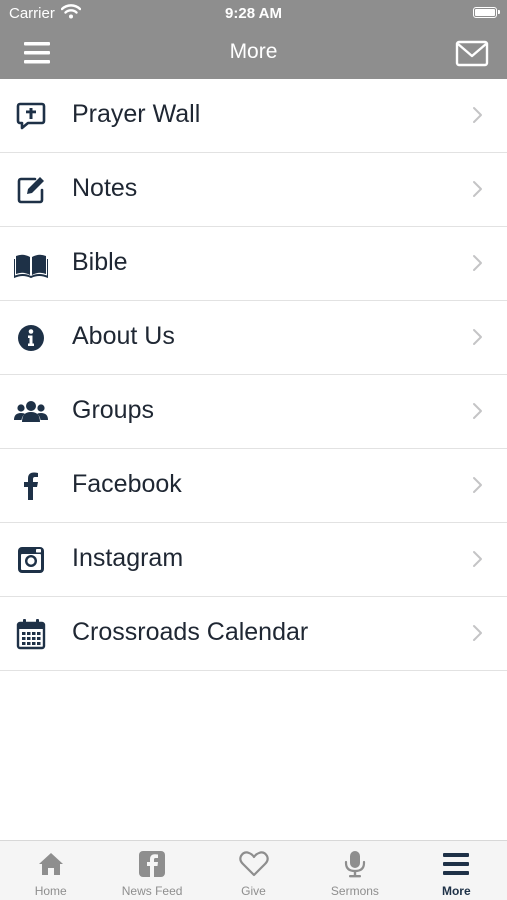 The width and height of the screenshot is (507, 900). Describe the element at coordinates (472, 54) in the screenshot. I see `envelope-icon` at that location.